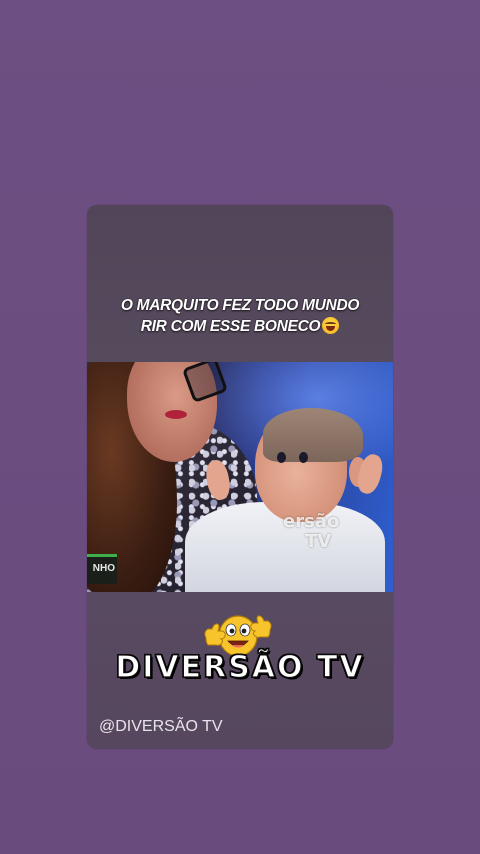 Image resolution: width=480 pixels, height=854 pixels. Describe the element at coordinates (102, 569) in the screenshot. I see `tv-channel-logo: NHO` at that location.